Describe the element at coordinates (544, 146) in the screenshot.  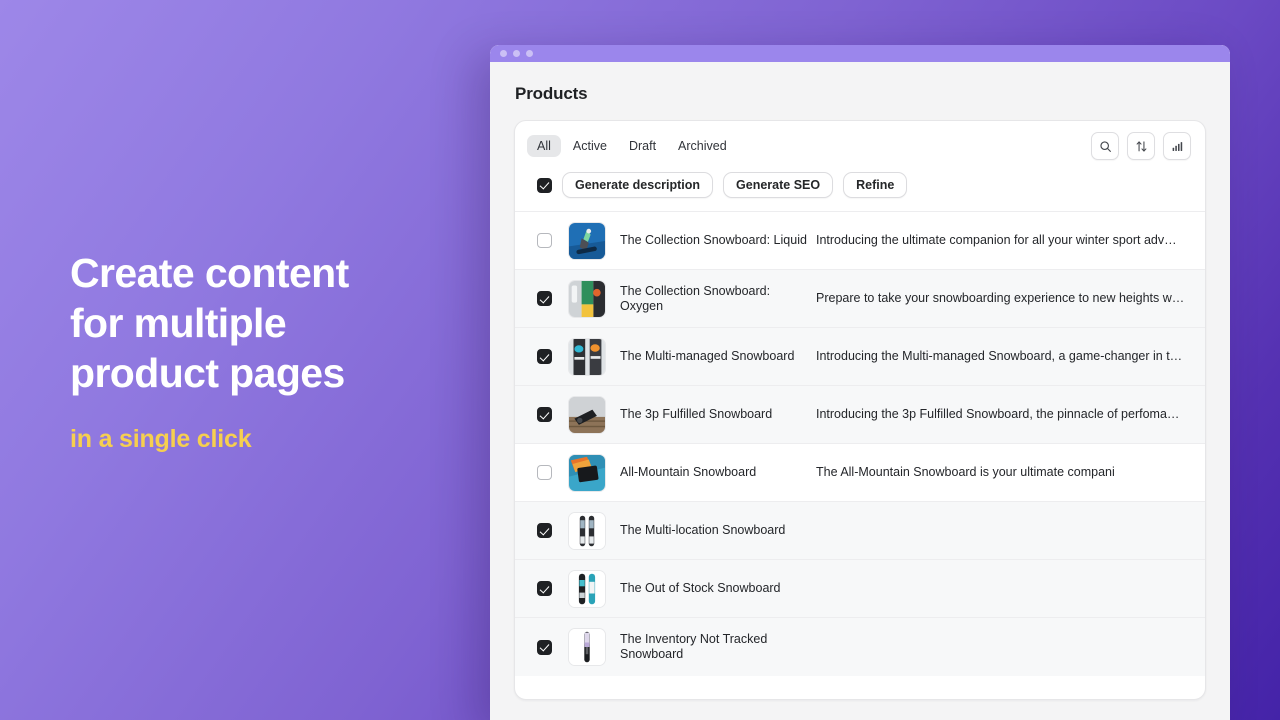
I see `tab-all: All` at that location.